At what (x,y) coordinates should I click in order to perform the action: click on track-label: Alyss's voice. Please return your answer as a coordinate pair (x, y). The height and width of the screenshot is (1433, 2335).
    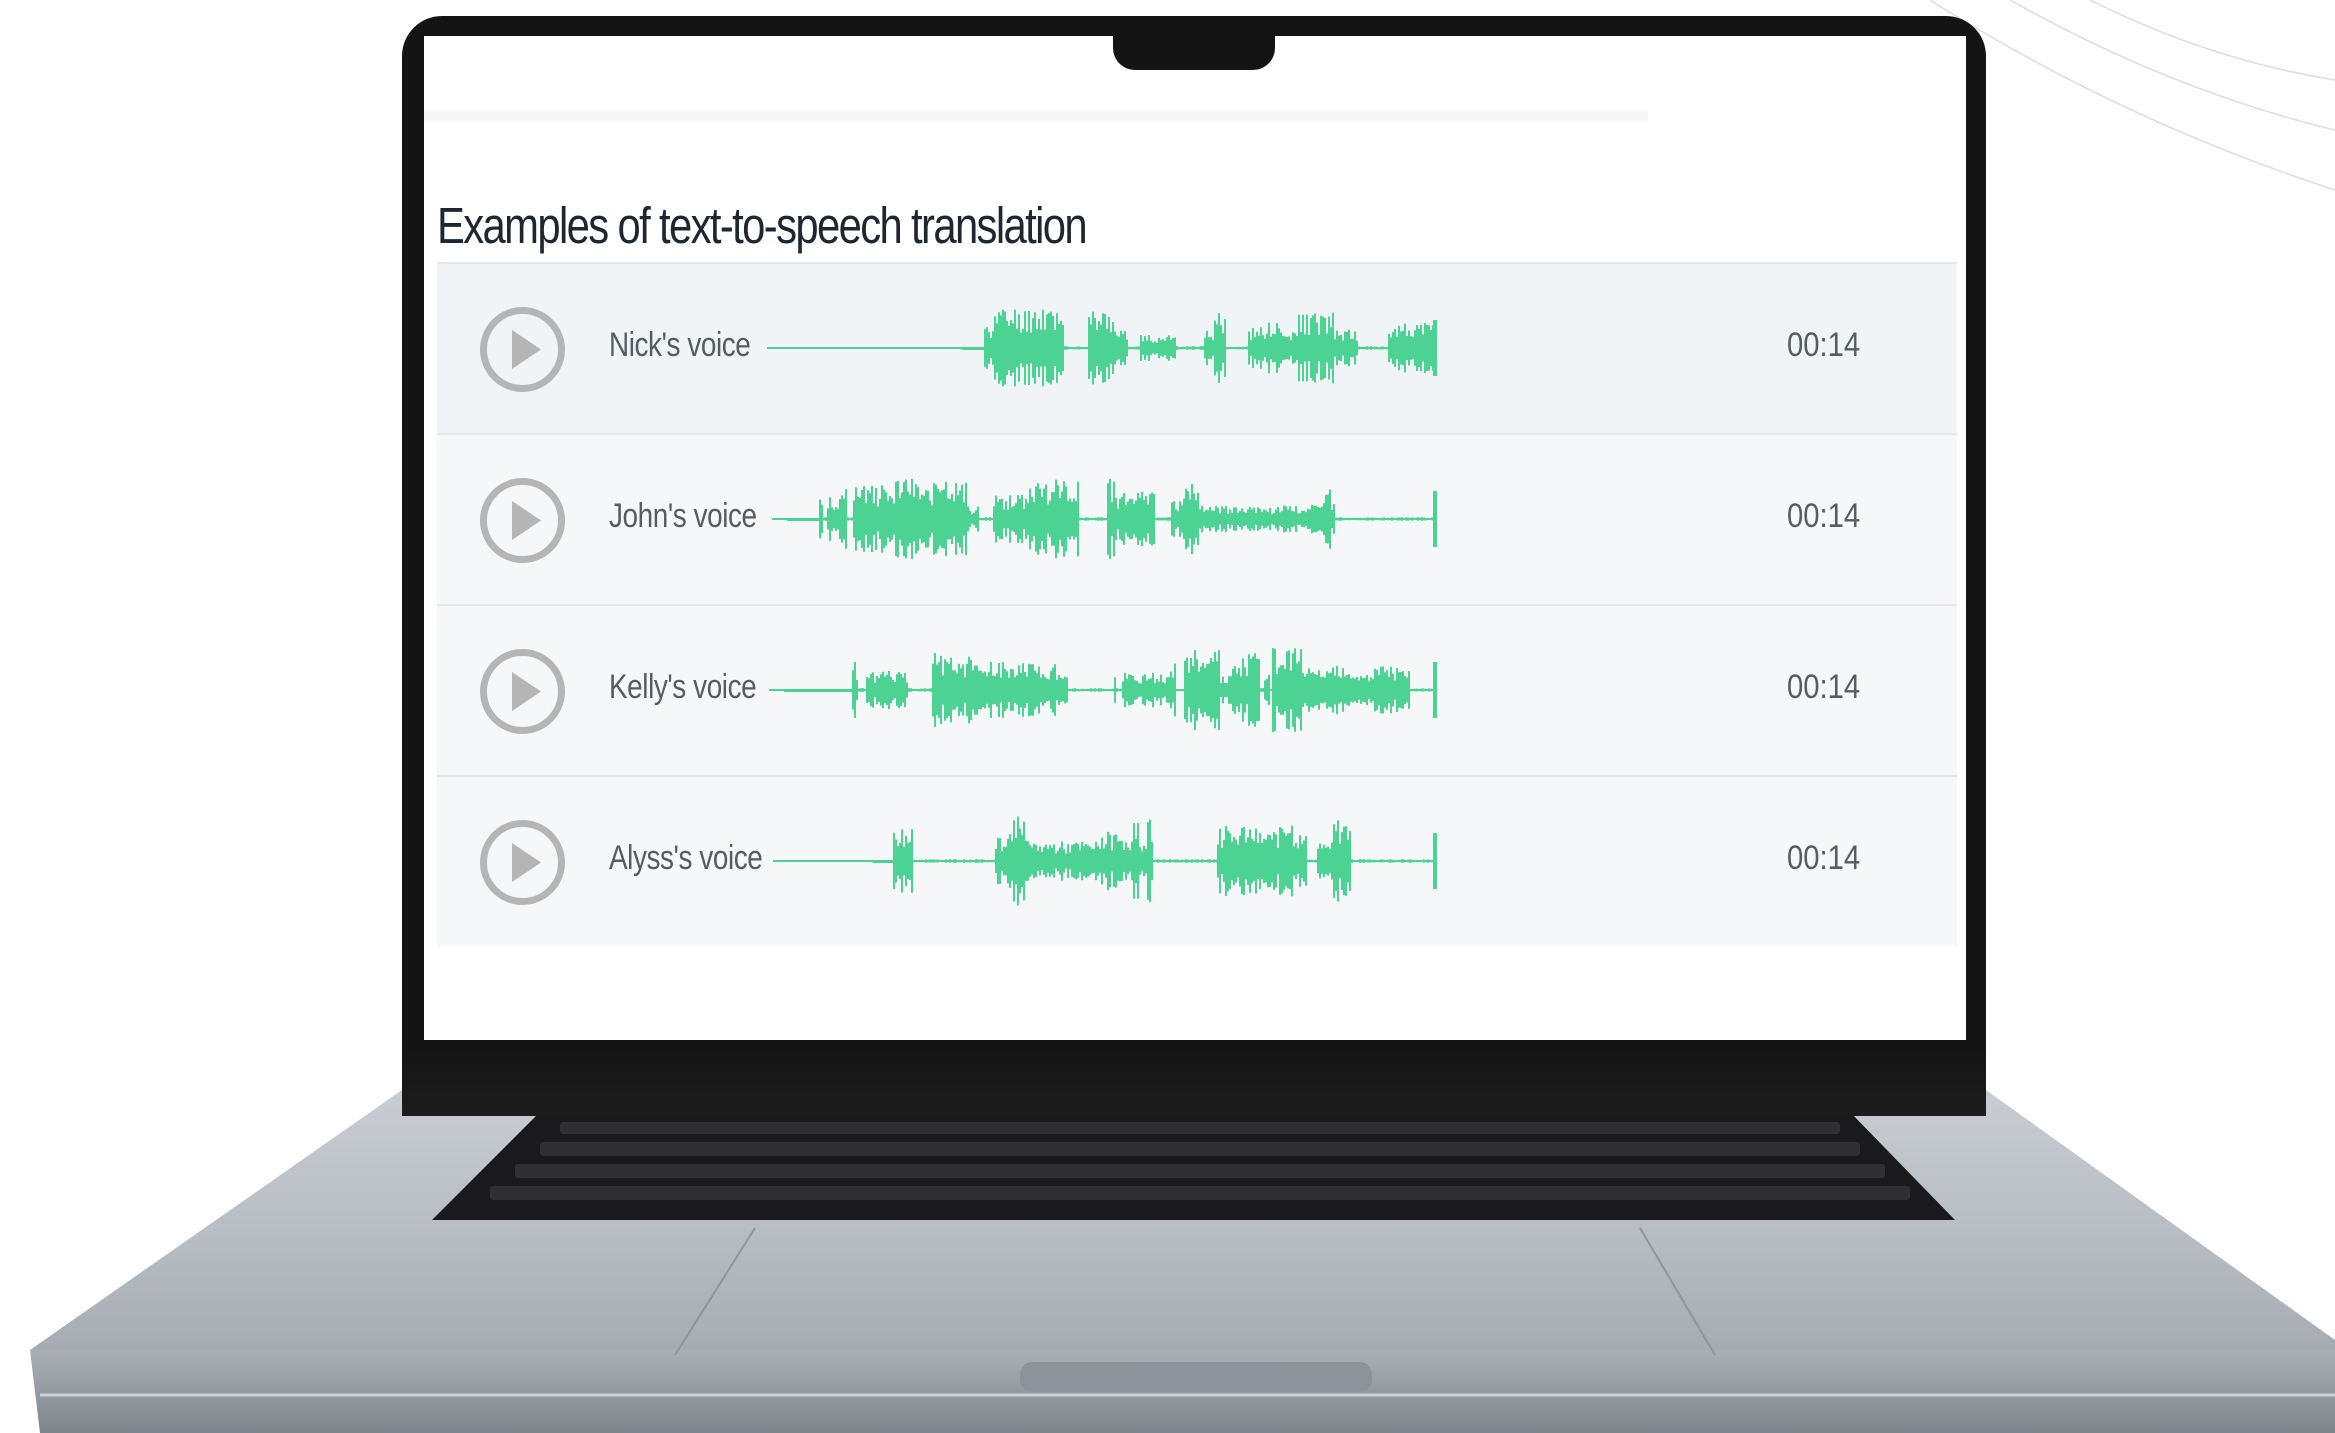
    Looking at the image, I should click on (686, 858).